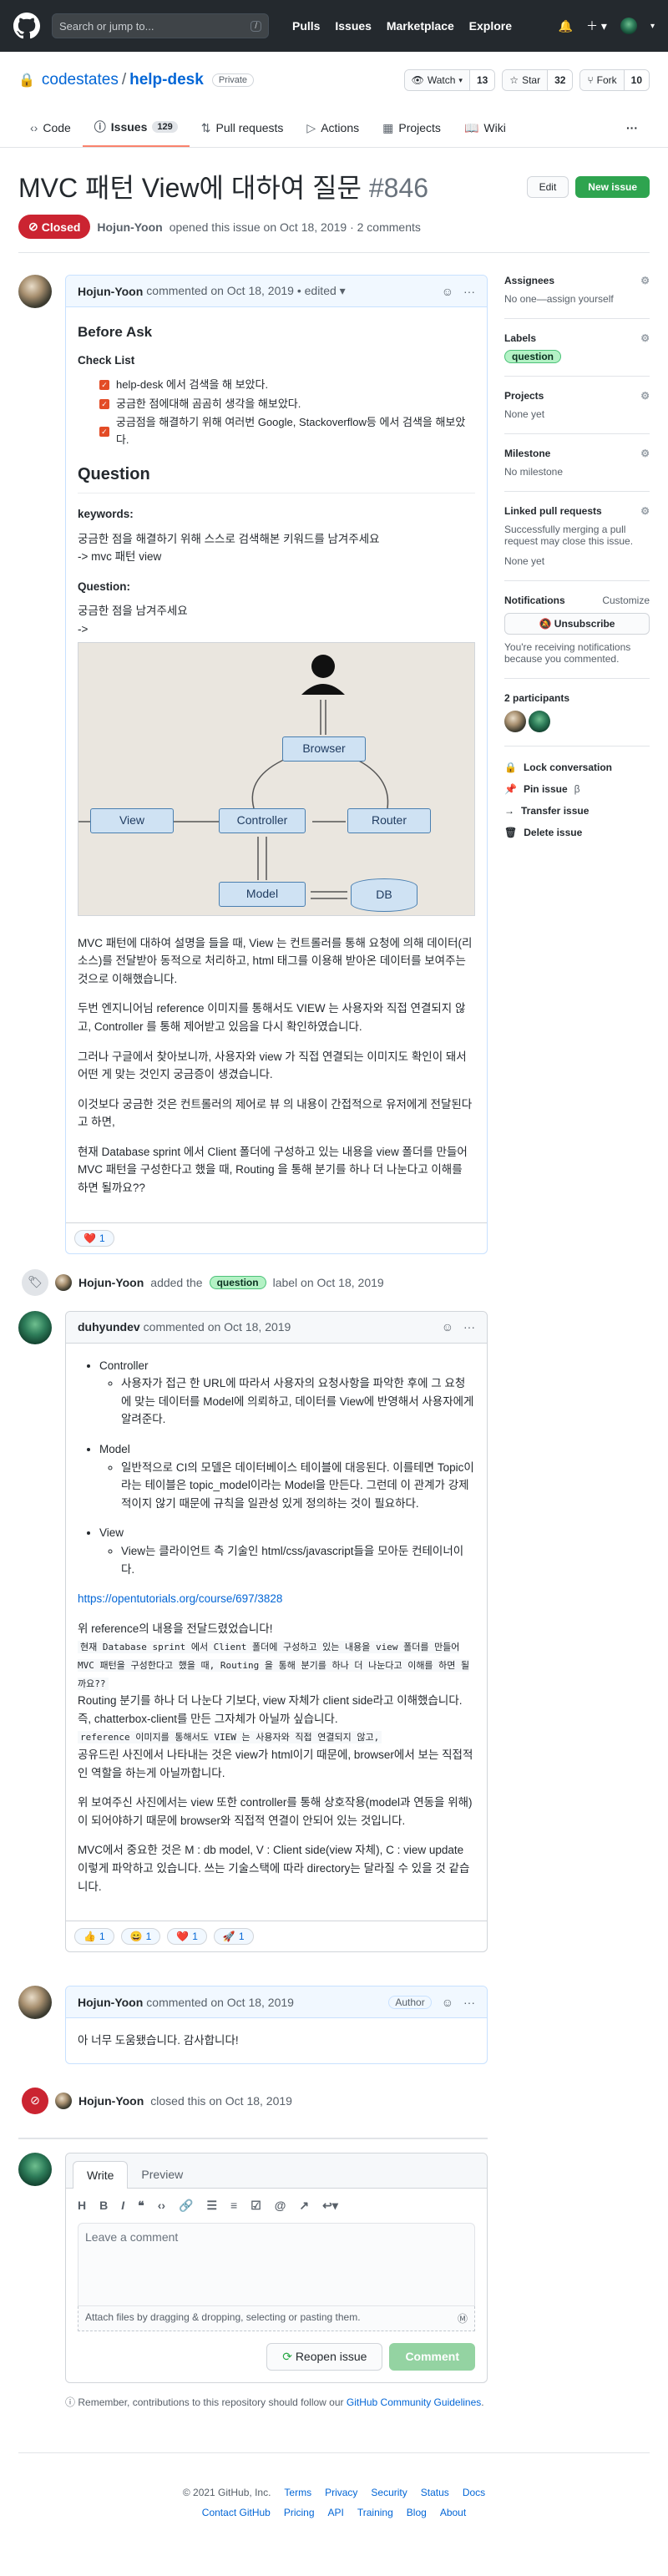 This screenshot has height=2576, width=668. Describe the element at coordinates (80, 80) in the screenshot. I see `repo-owner-link: codestates` at that location.